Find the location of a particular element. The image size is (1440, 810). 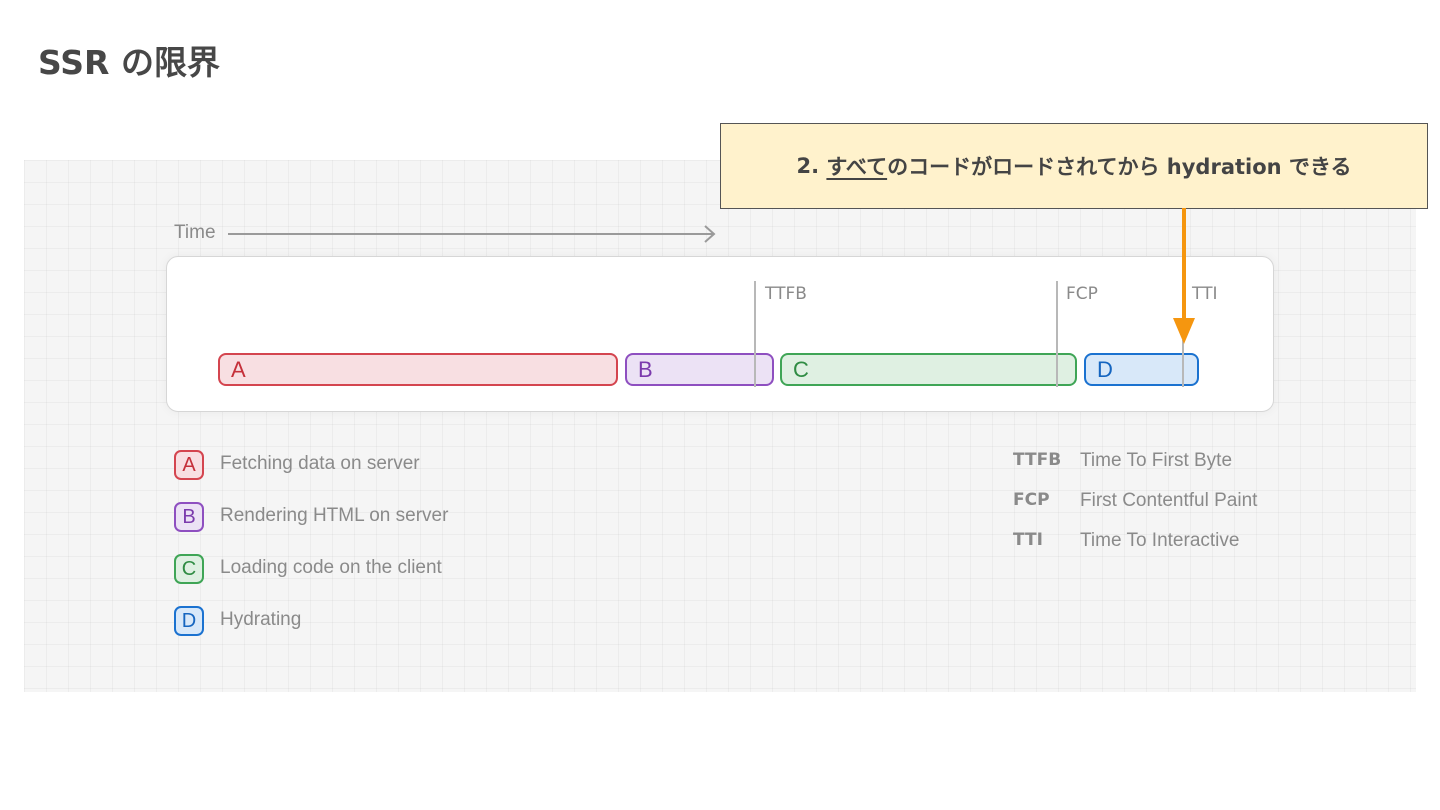

time-axis-label: Time is located at coordinates (195, 232).